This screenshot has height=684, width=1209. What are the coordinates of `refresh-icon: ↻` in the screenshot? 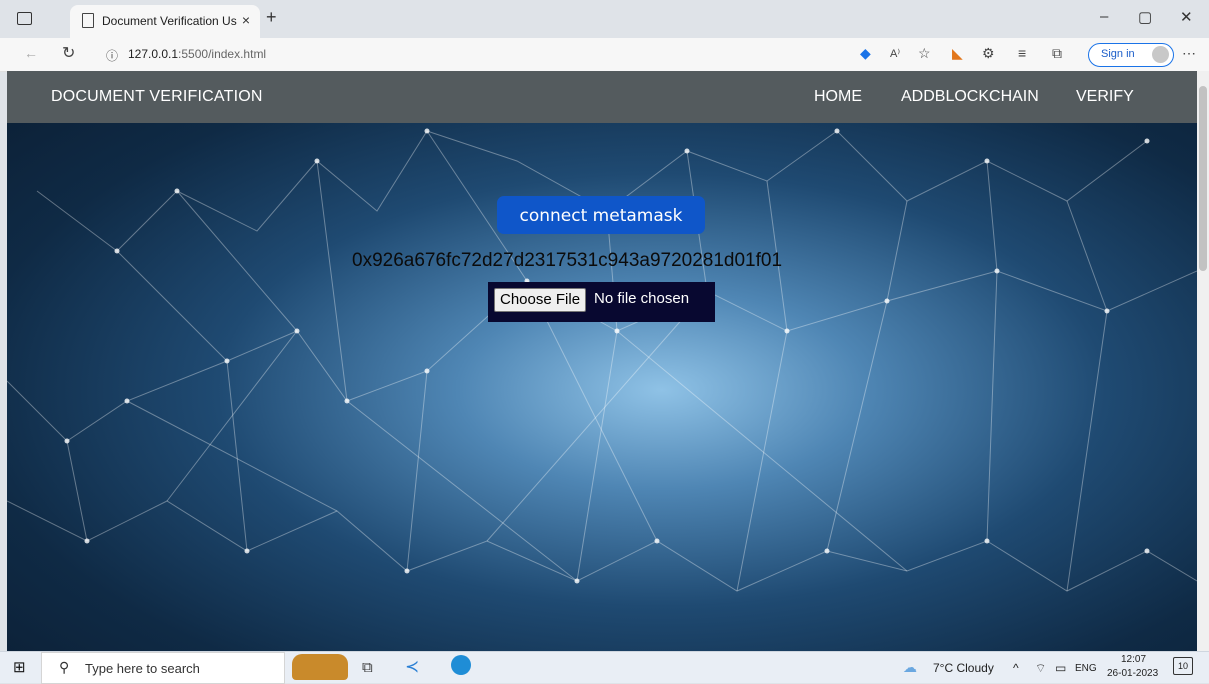 It's located at (68, 53).